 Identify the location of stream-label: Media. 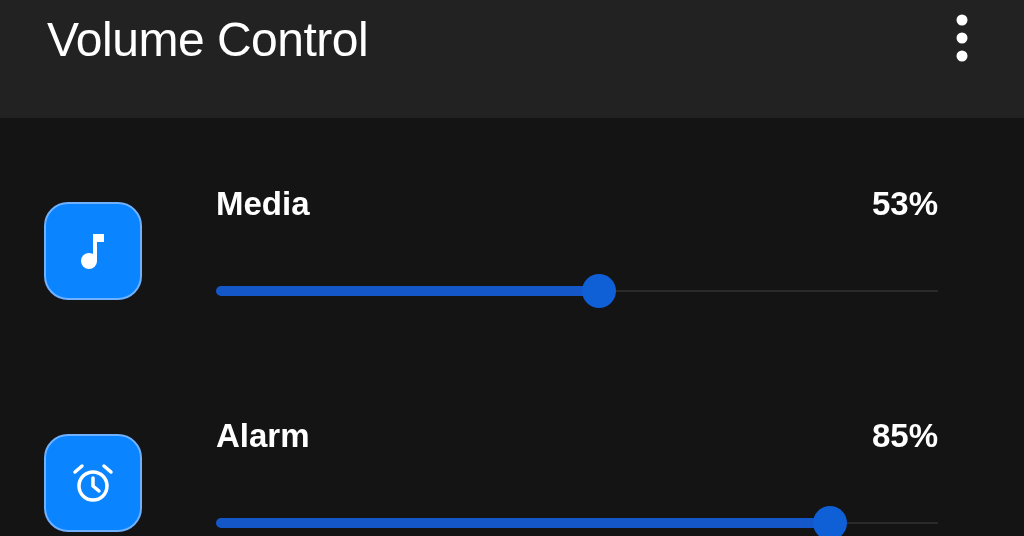
(263, 204).